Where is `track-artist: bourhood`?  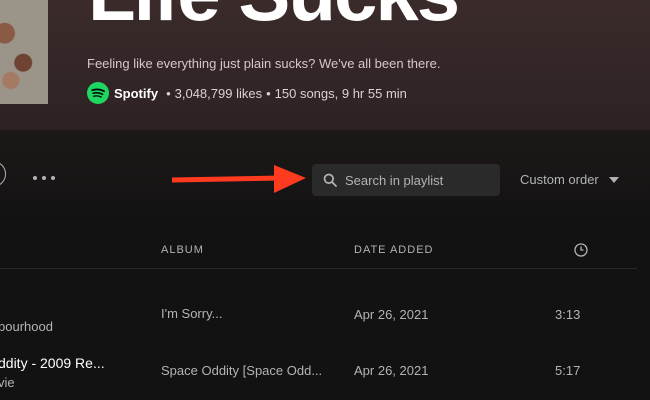
track-artist: bourhood is located at coordinates (26, 326).